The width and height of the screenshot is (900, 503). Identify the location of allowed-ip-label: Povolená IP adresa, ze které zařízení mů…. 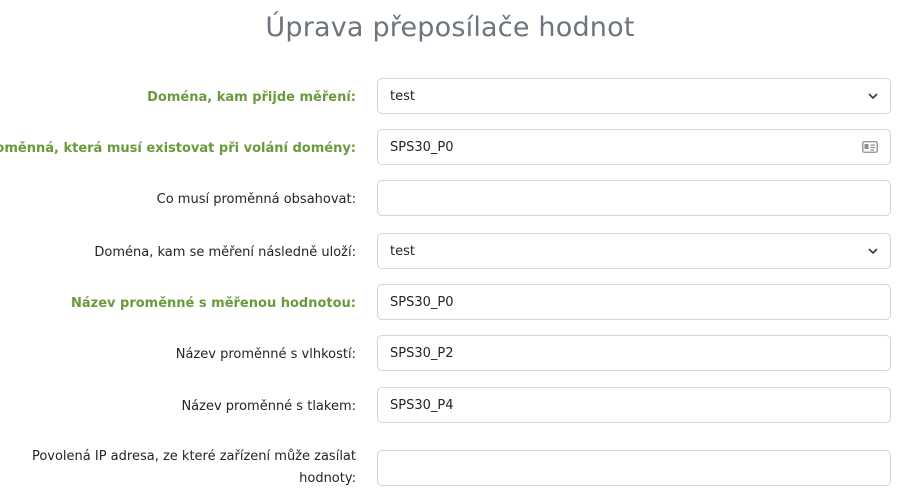
(193, 467).